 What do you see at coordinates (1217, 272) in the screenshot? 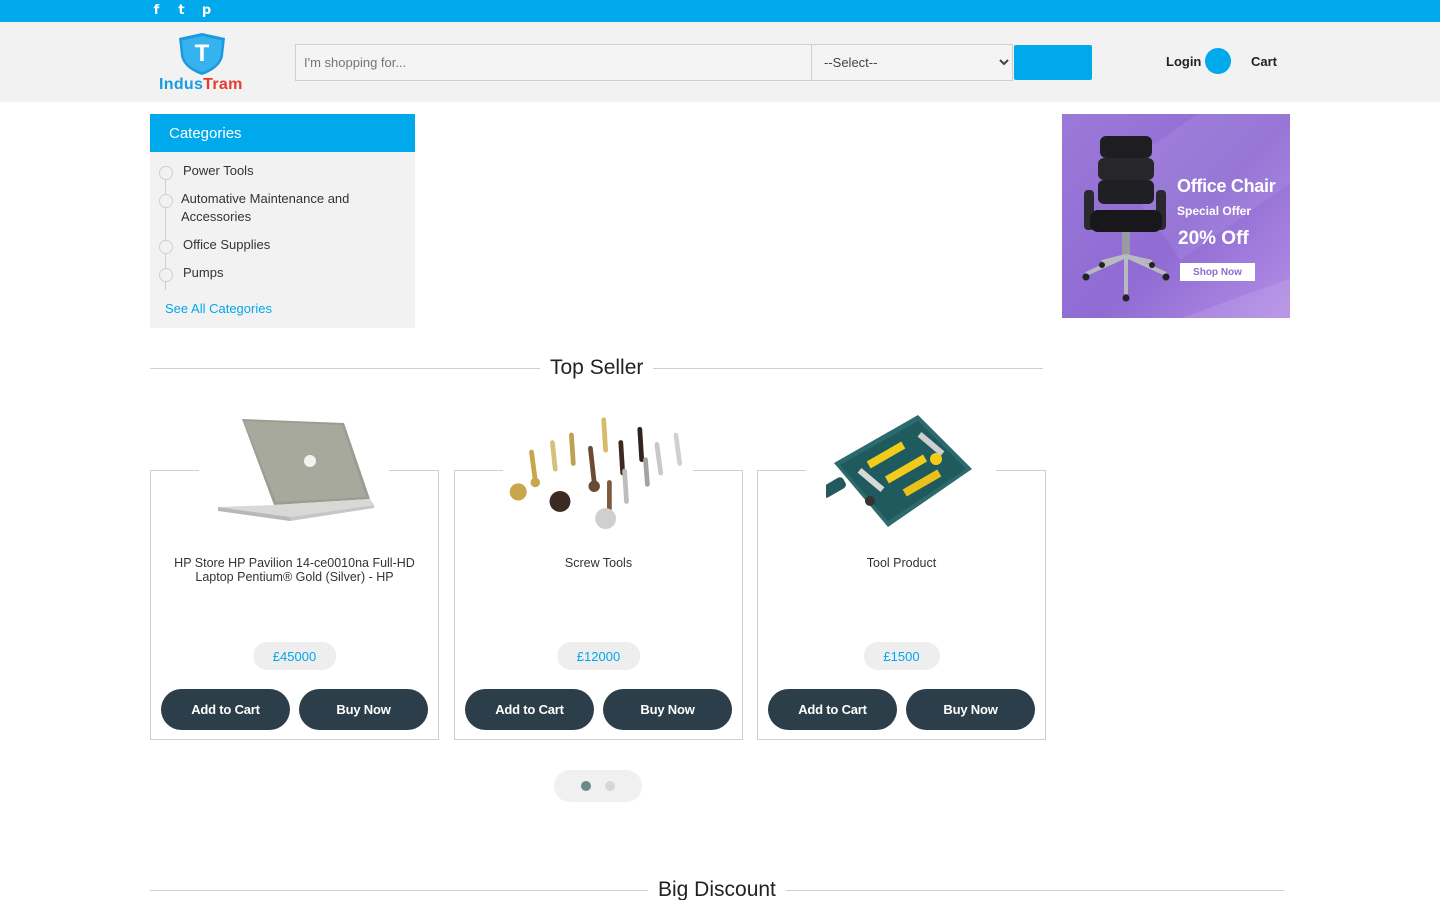
I see `shop-now-button: Shop Now` at bounding box center [1217, 272].